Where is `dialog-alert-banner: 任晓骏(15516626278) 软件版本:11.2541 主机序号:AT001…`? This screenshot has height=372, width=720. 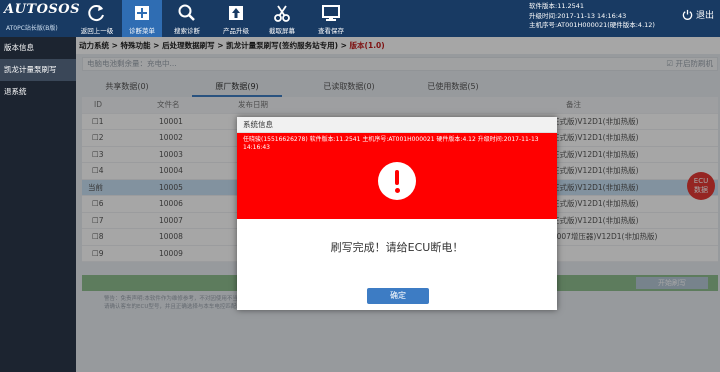
dialog-alert-banner: 任晓骏(15516626278) 软件版本:11.2541 主机序号:AT001… is located at coordinates (397, 176).